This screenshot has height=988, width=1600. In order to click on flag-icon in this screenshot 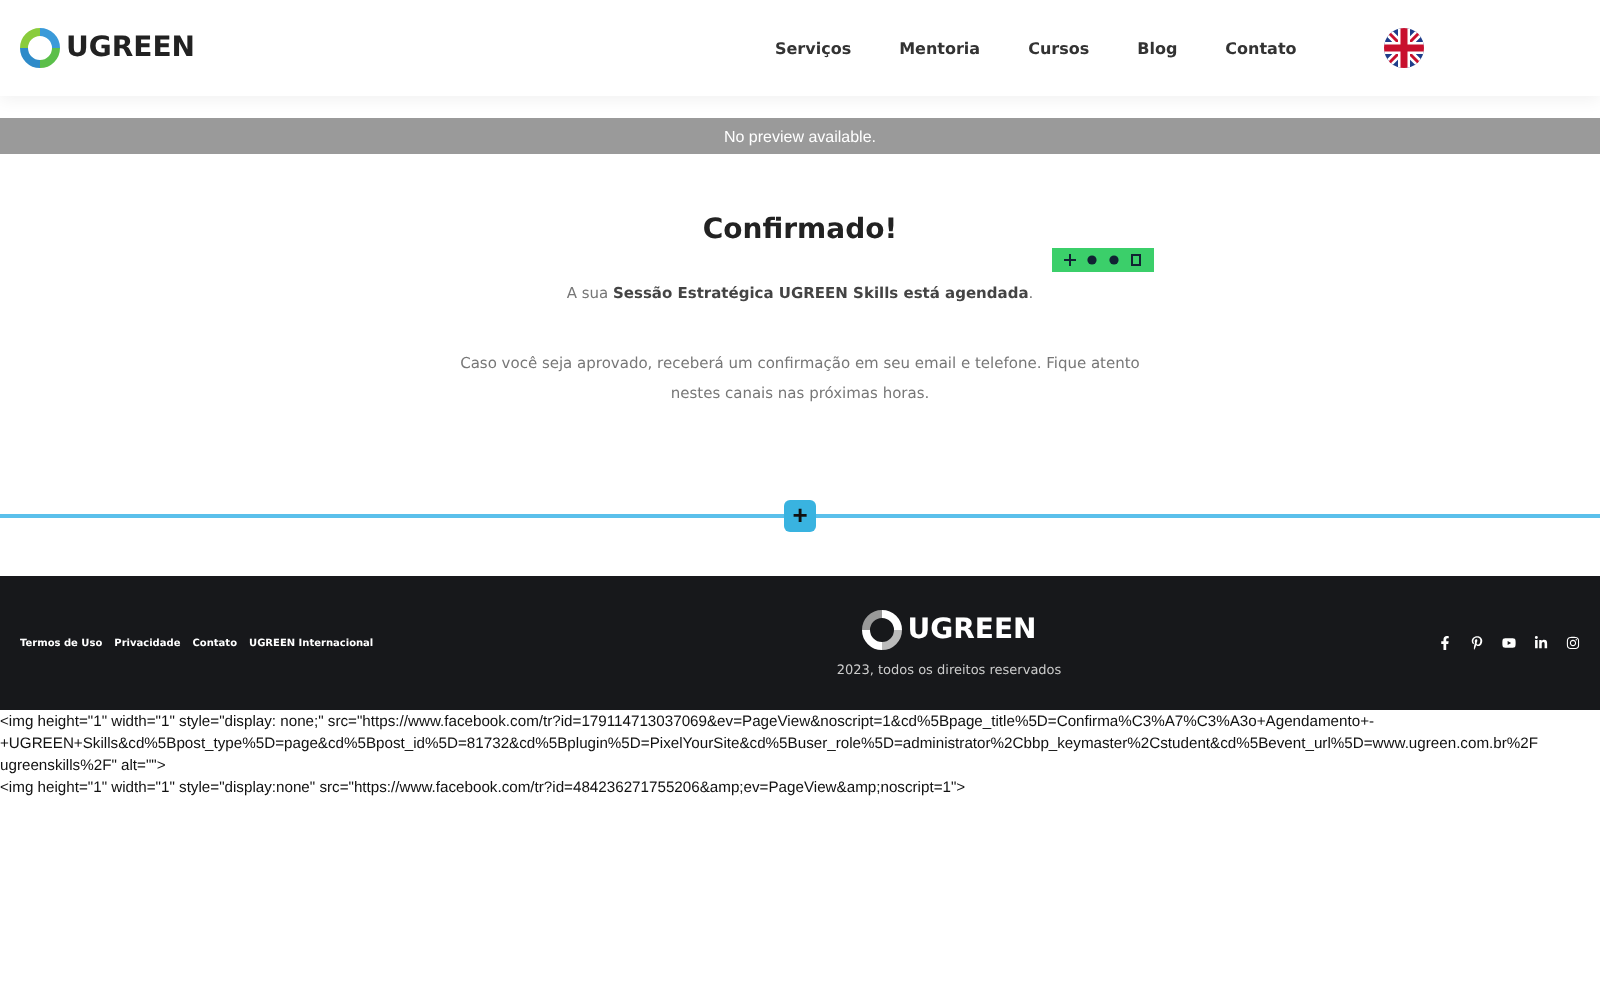, I will do `click(1404, 48)`.